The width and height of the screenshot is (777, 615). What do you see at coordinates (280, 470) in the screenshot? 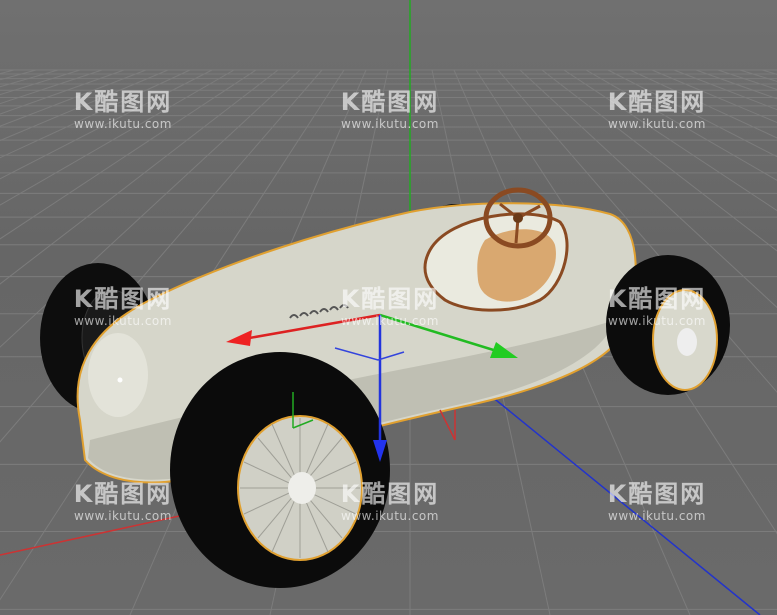
I see `front-left-wheel` at bounding box center [280, 470].